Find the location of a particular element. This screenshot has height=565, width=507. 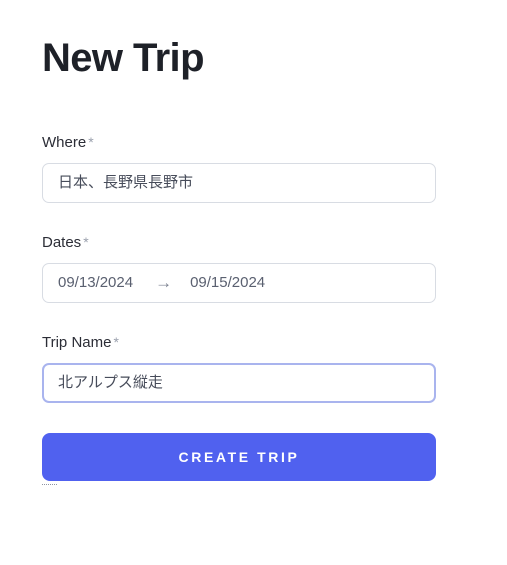

dates-input: 09/13/2024 → 09/15/2024 is located at coordinates (239, 283).